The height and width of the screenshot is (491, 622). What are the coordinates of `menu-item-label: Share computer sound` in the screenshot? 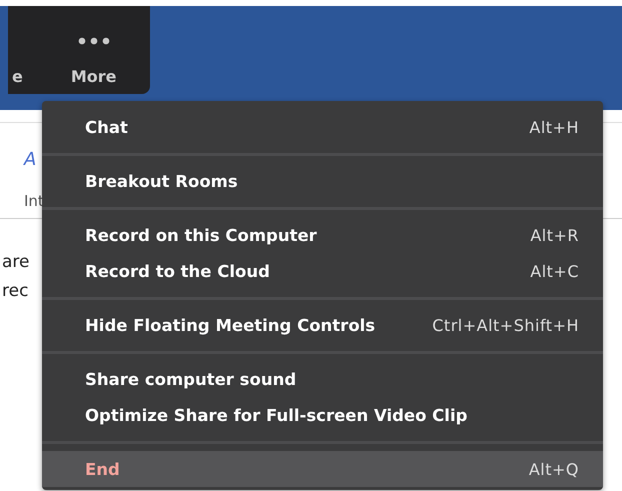 It's located at (190, 379).